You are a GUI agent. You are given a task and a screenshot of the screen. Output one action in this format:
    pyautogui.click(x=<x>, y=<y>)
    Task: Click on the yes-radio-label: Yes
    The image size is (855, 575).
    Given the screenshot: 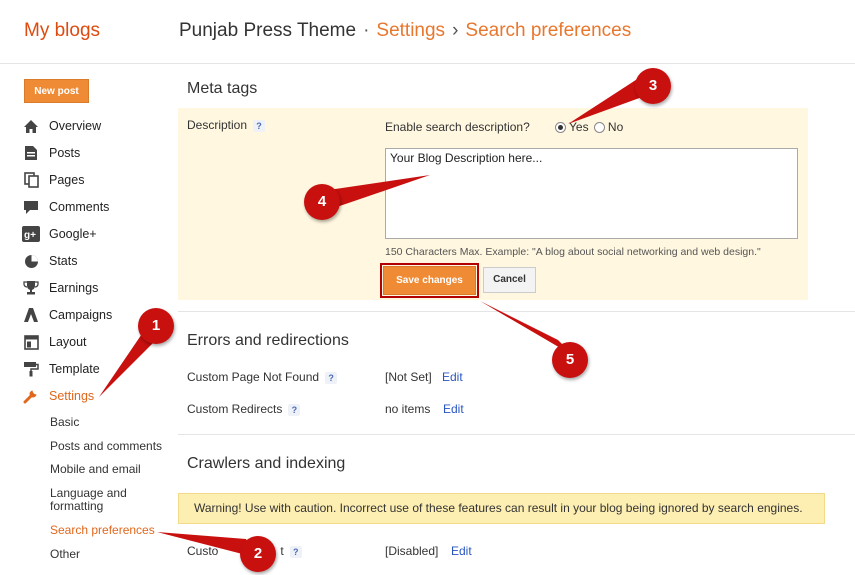 What is the action you would take?
    pyautogui.click(x=579, y=127)
    